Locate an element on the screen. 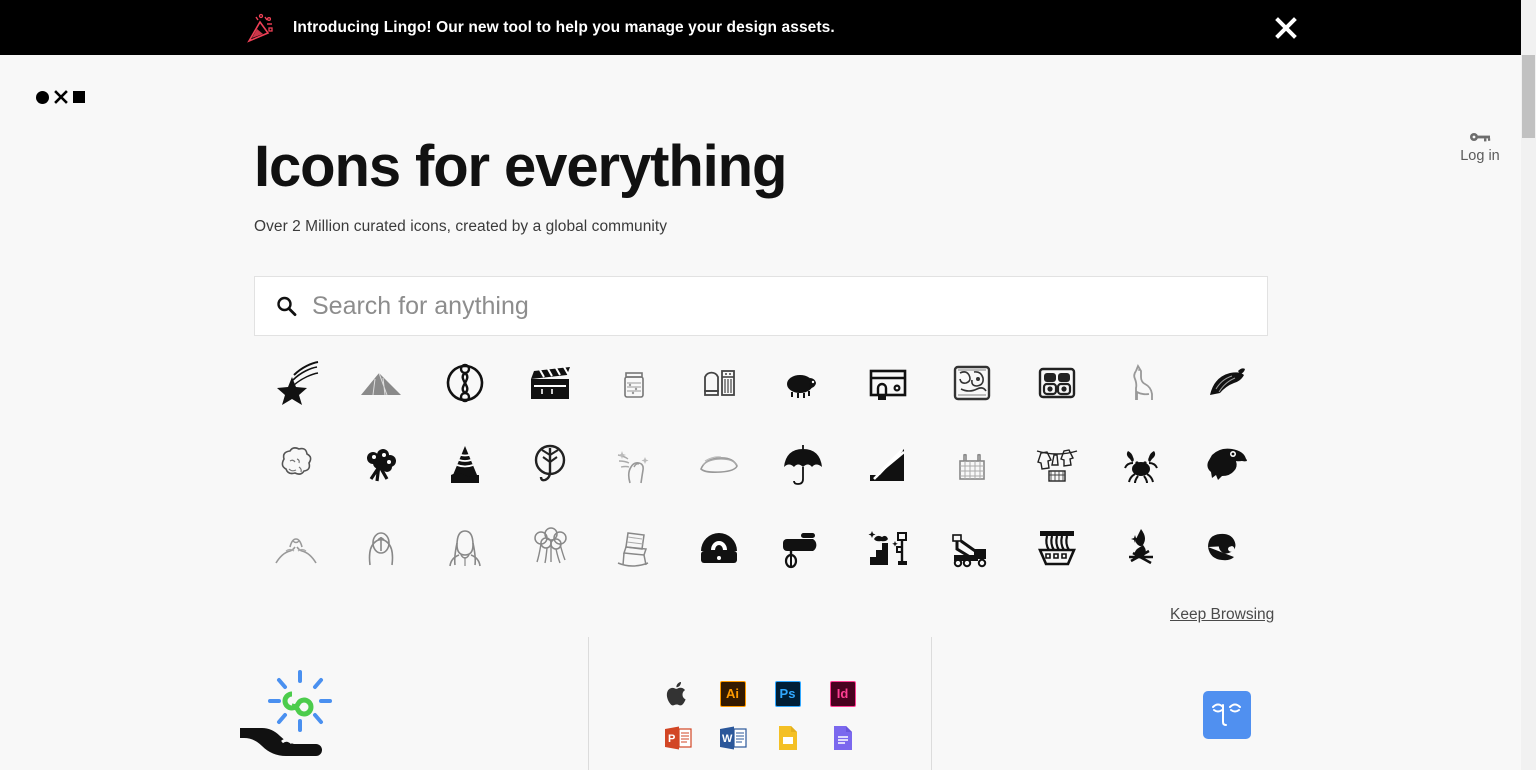 This screenshot has width=1536, height=770. unlimited-downloads-panel is located at coordinates (294, 703).